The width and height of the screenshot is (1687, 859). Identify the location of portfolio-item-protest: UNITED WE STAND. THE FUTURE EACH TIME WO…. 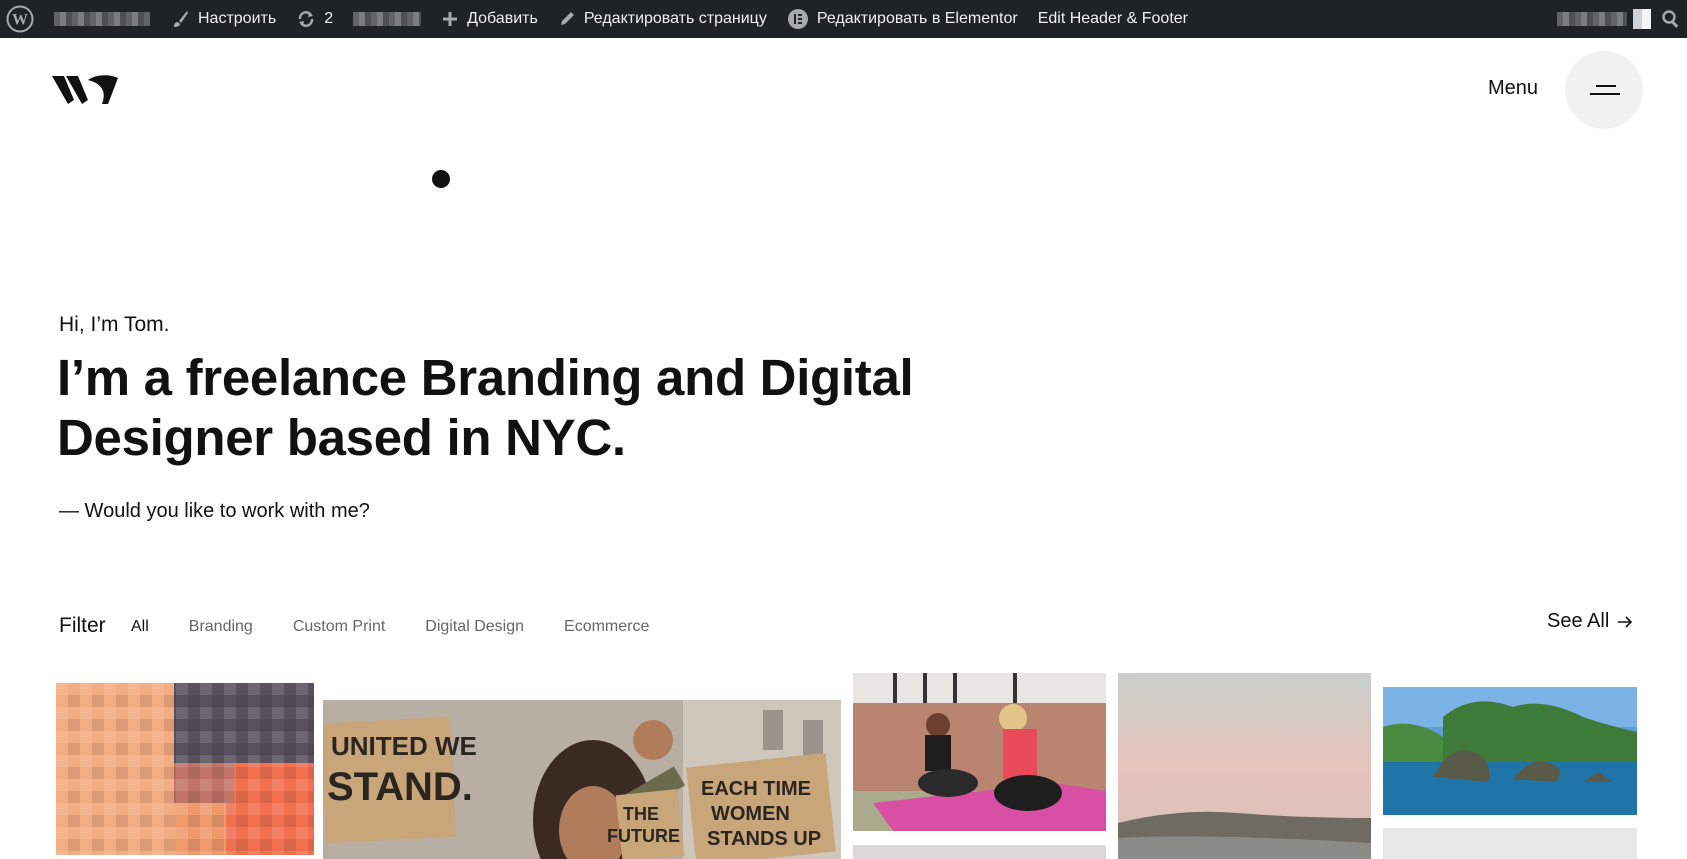
(582, 779).